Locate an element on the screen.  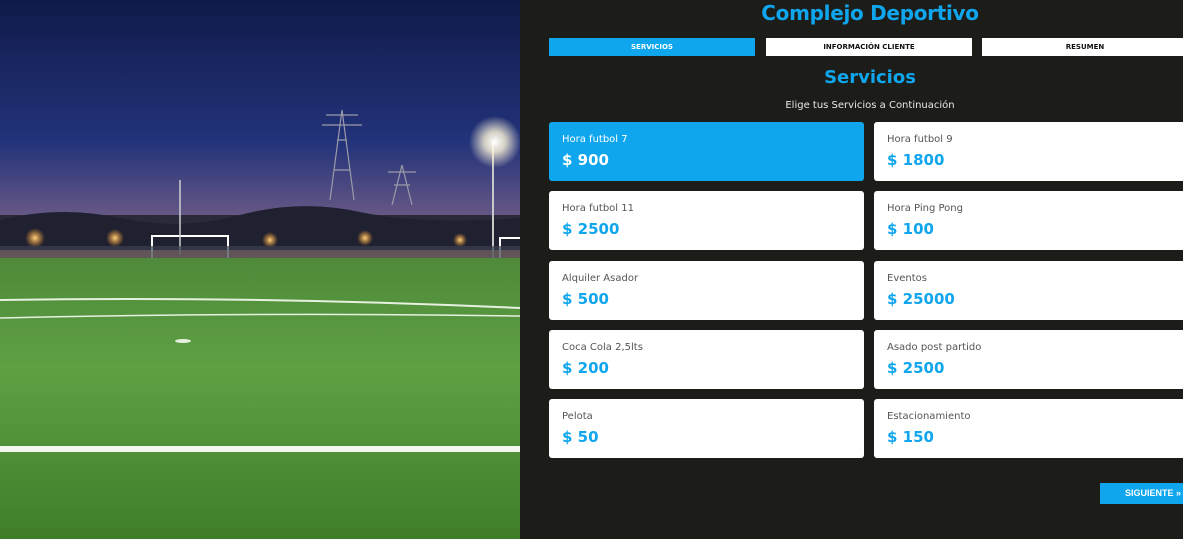
tab-servicios: SERVICIOS is located at coordinates (652, 47).